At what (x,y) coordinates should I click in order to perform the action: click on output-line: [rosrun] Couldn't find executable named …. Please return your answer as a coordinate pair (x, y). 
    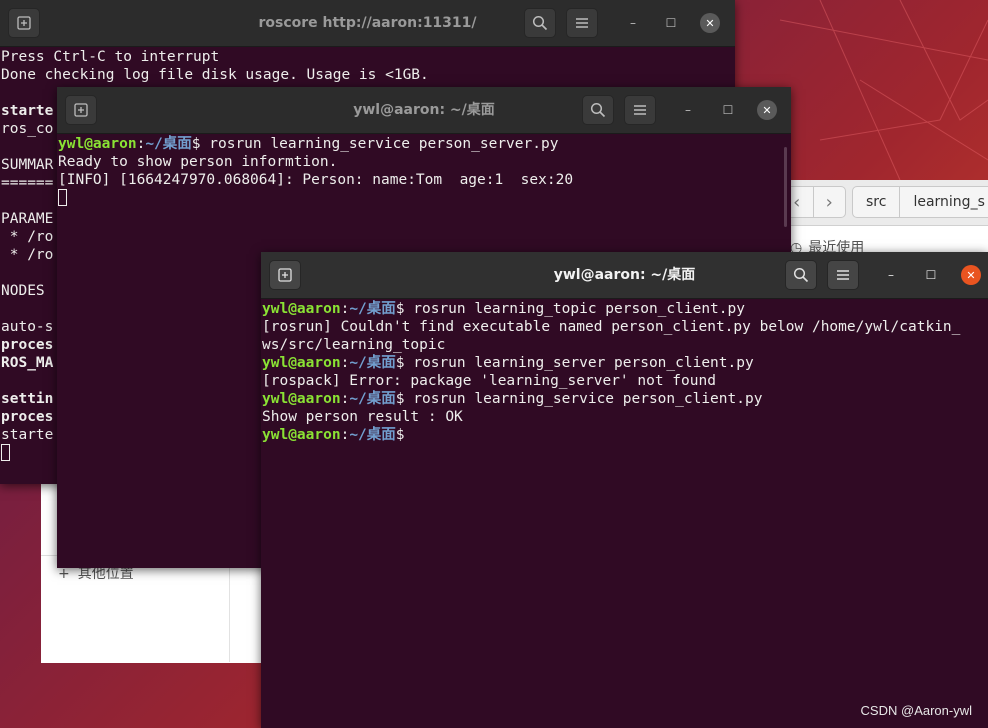
    Looking at the image, I should click on (611, 327).